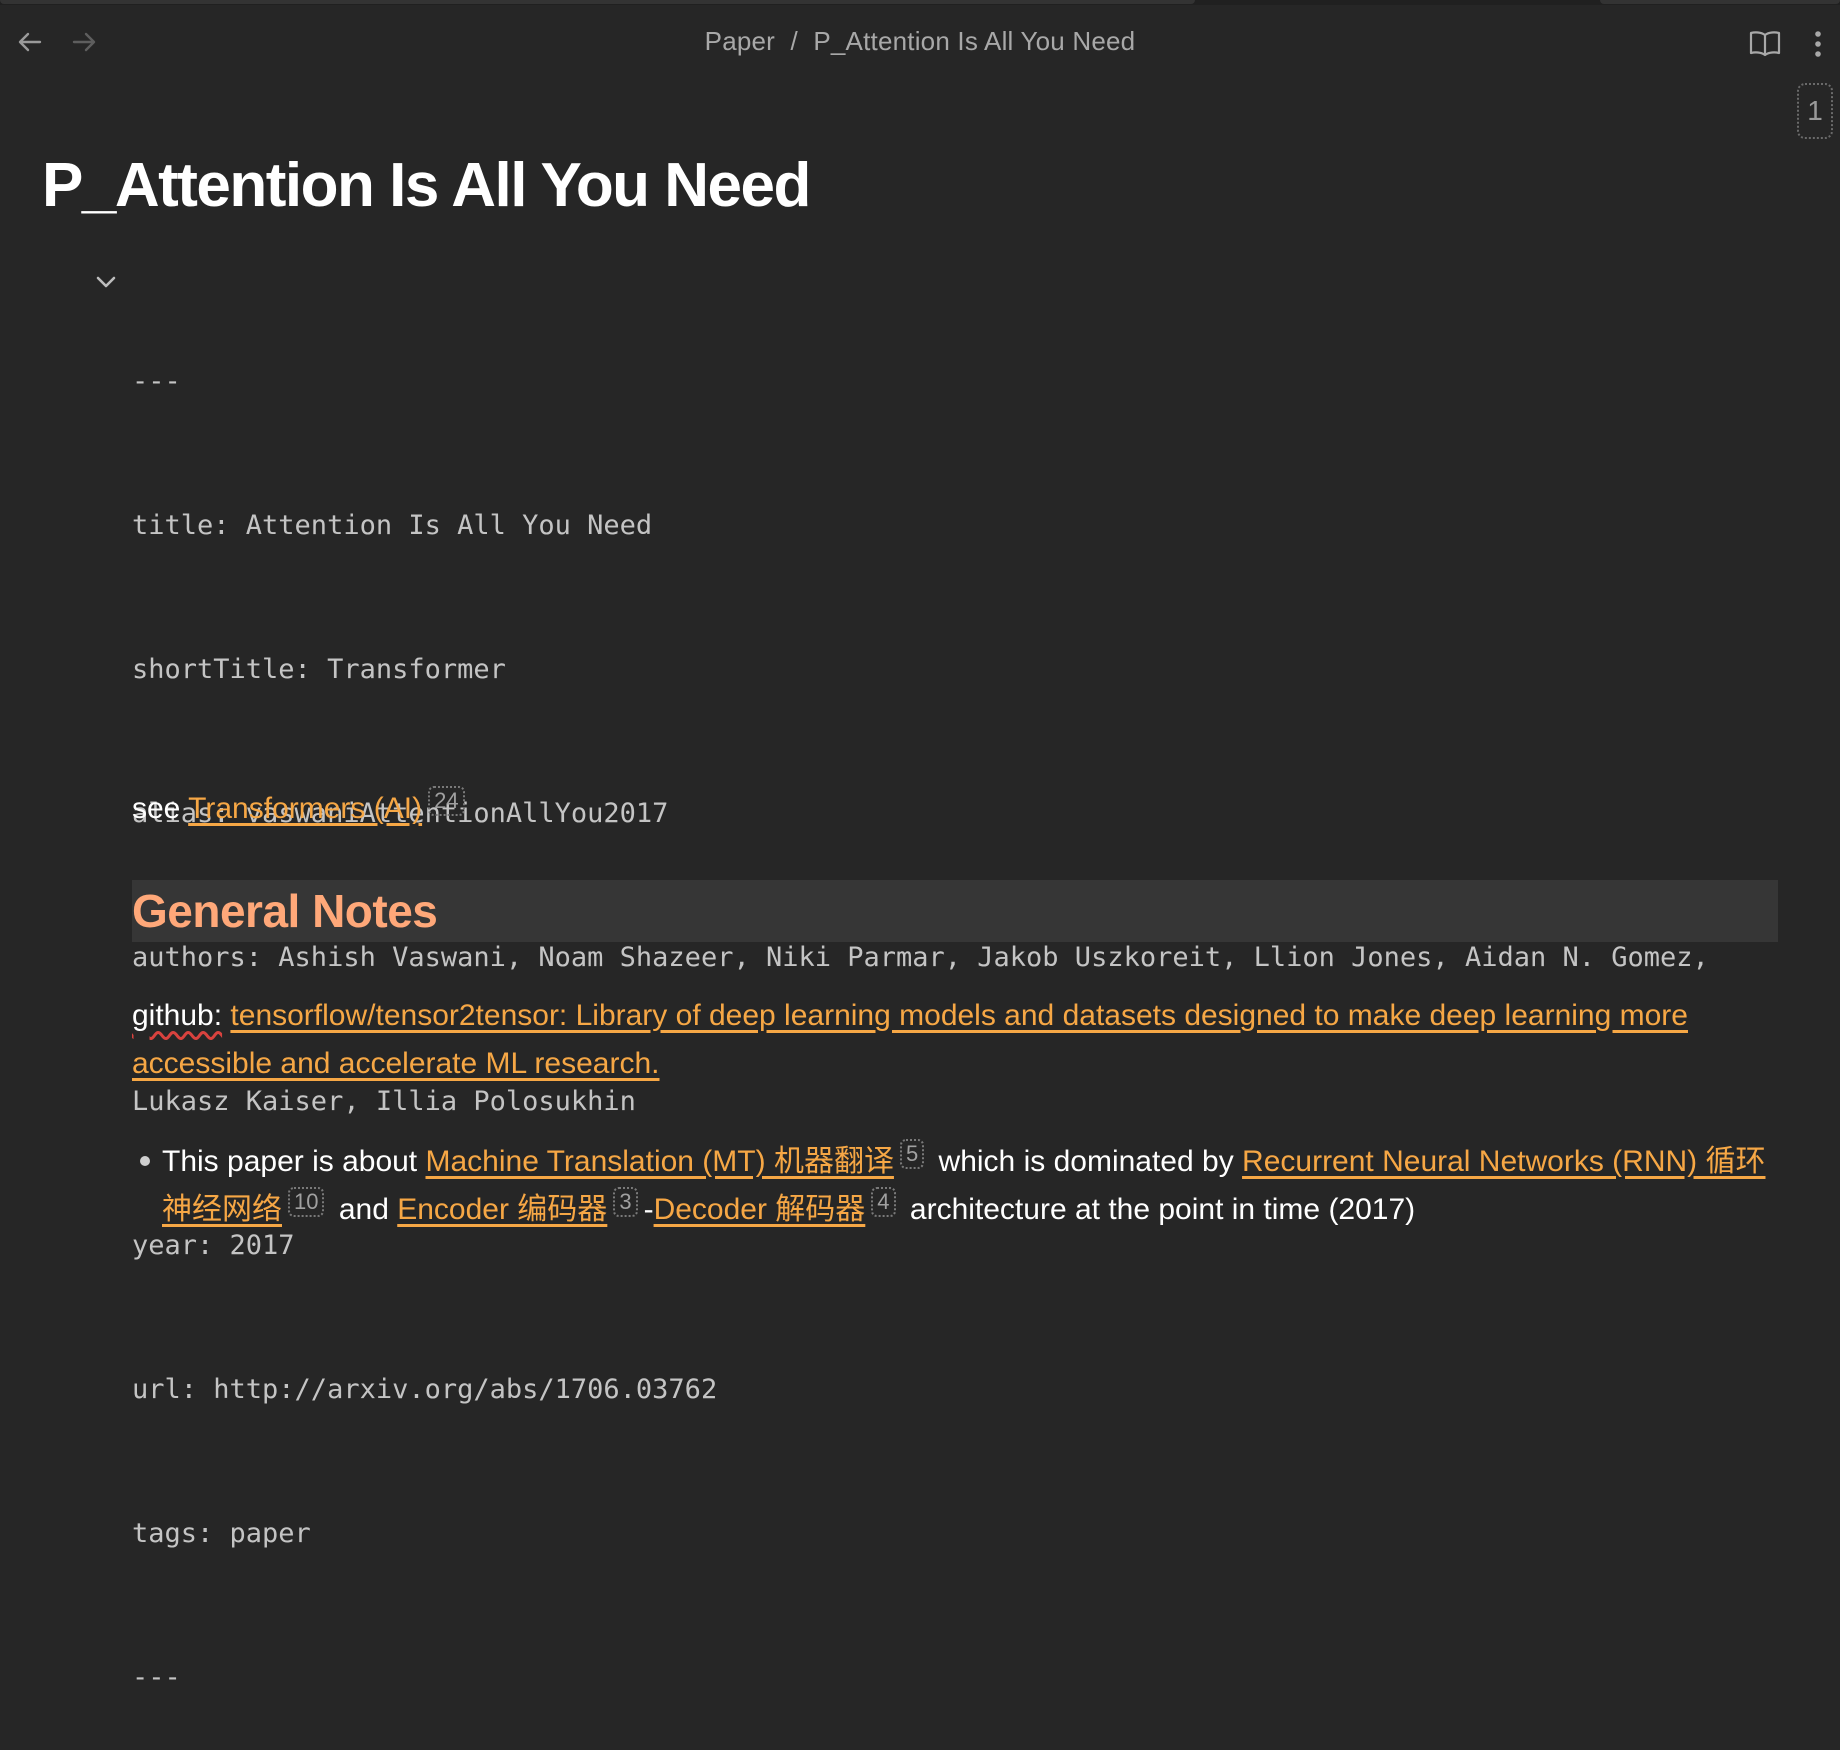  I want to click on more-options-button, so click(1818, 44).